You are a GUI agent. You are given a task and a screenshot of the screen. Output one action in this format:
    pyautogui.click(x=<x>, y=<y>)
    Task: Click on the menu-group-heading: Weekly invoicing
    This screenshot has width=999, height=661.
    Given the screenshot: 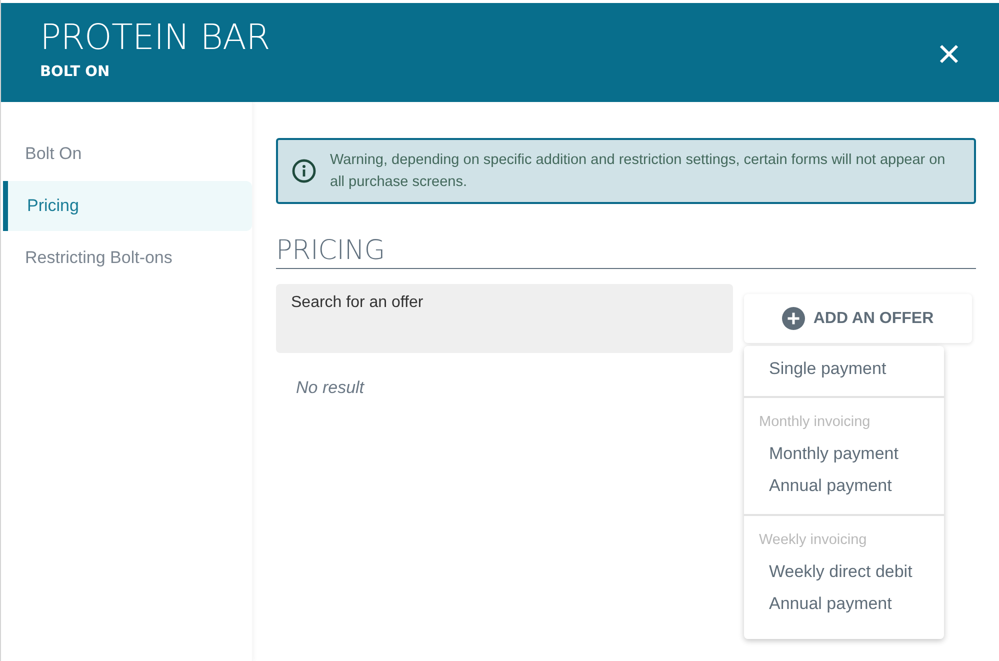 What is the action you would take?
    pyautogui.click(x=813, y=540)
    